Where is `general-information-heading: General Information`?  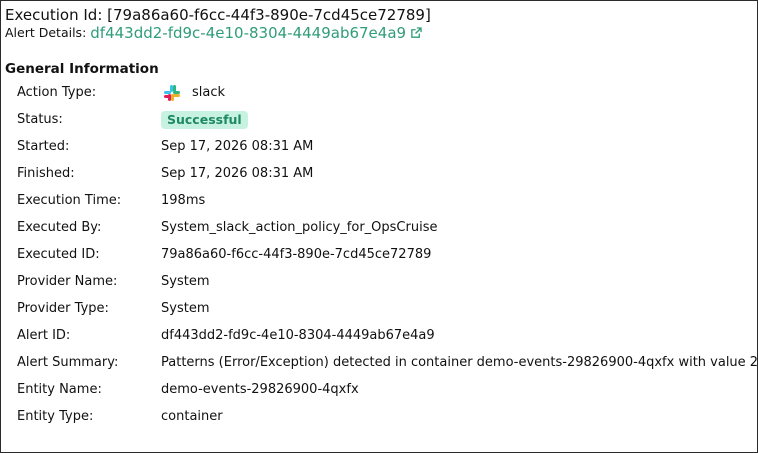 general-information-heading: General Information is located at coordinates (82, 69).